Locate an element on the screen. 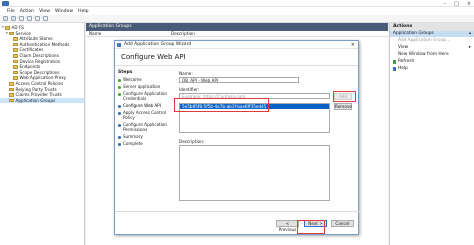 The height and width of the screenshot is (245, 474). maximize-icon: □ is located at coordinates (456, 4).